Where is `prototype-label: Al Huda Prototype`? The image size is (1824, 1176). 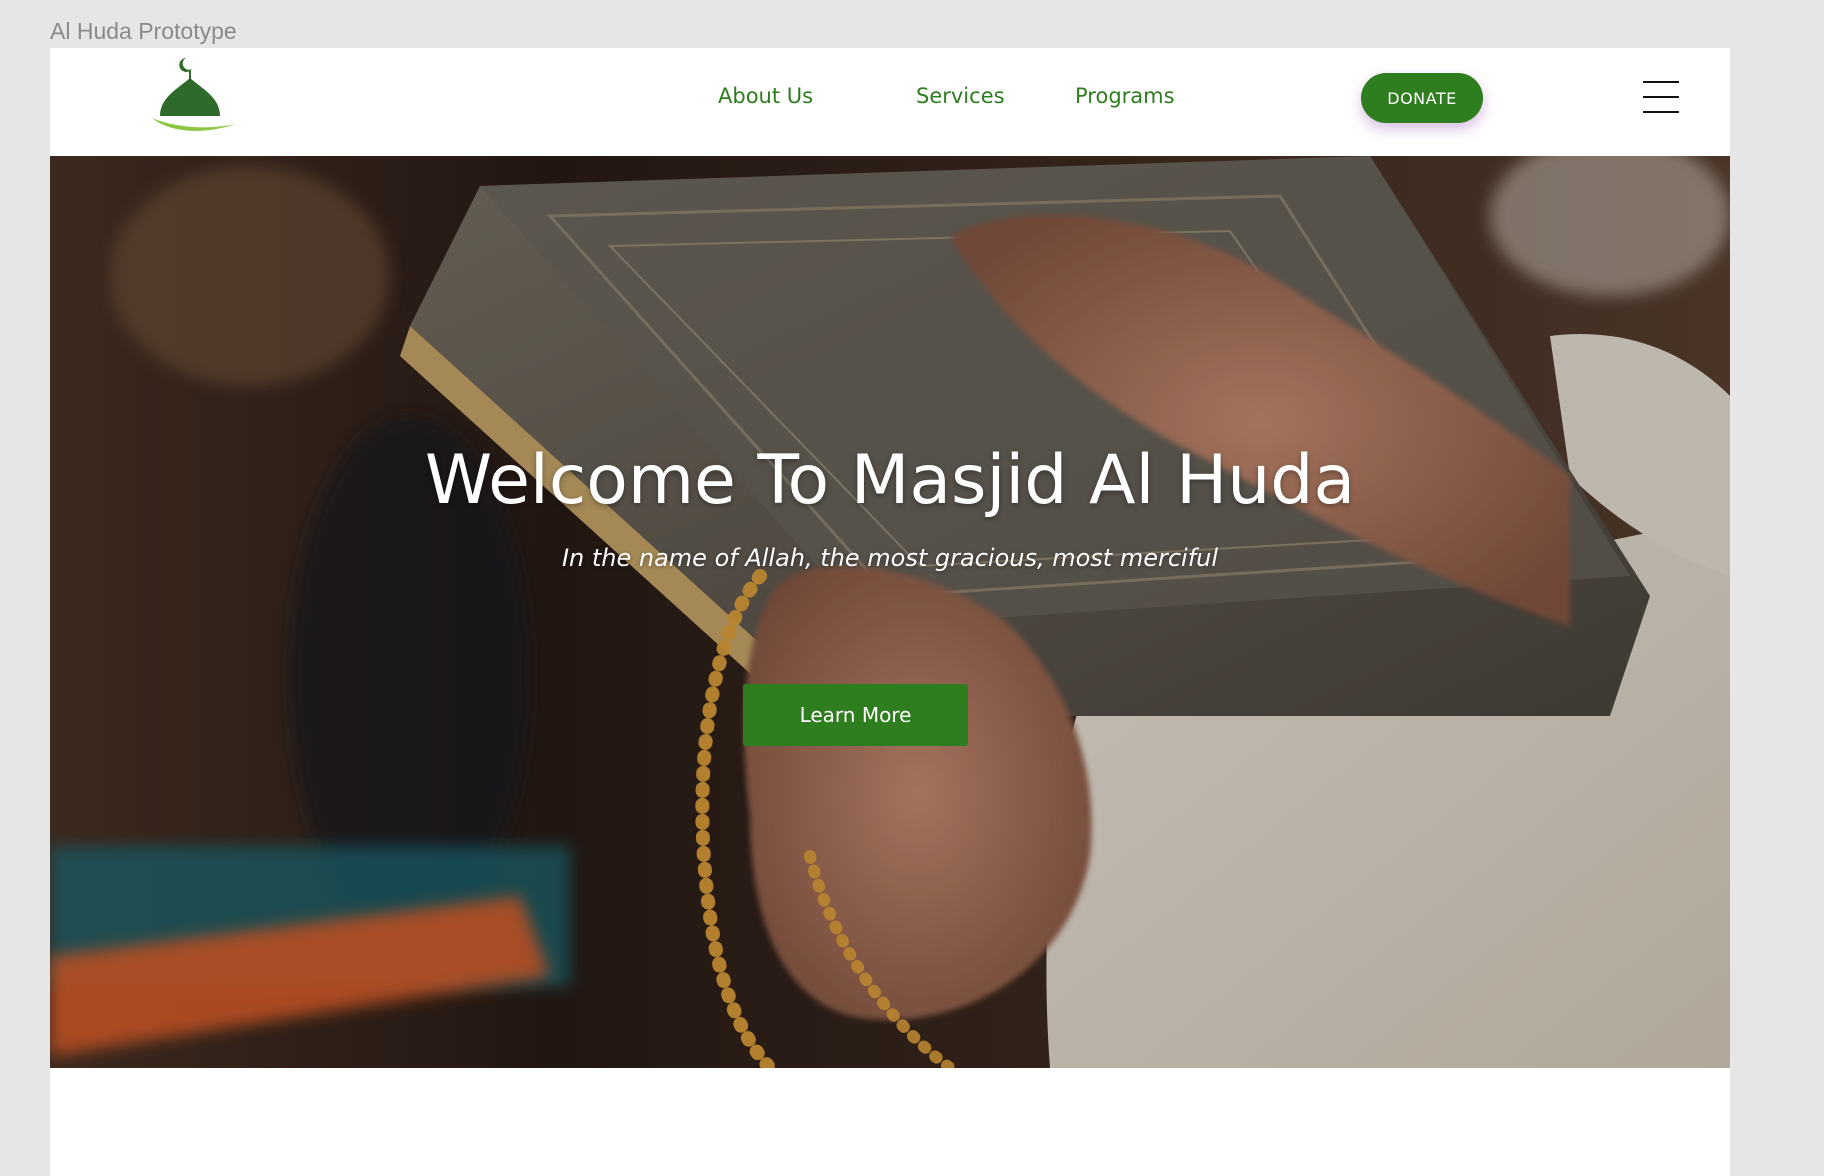 prototype-label: Al Huda Prototype is located at coordinates (143, 31).